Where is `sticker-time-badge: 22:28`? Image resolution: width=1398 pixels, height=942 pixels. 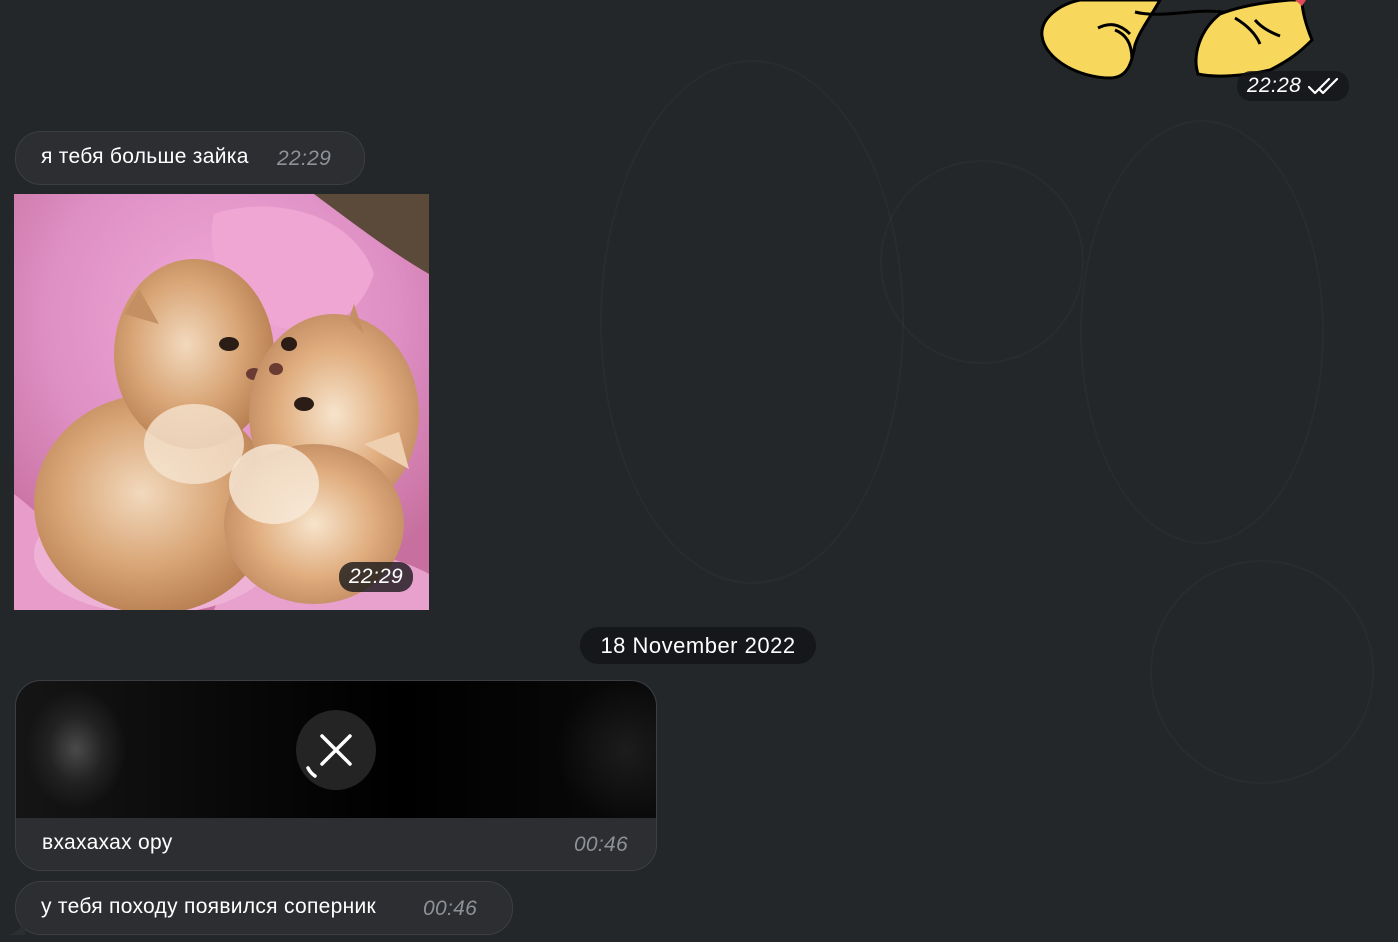 sticker-time-badge: 22:28 is located at coordinates (1293, 86).